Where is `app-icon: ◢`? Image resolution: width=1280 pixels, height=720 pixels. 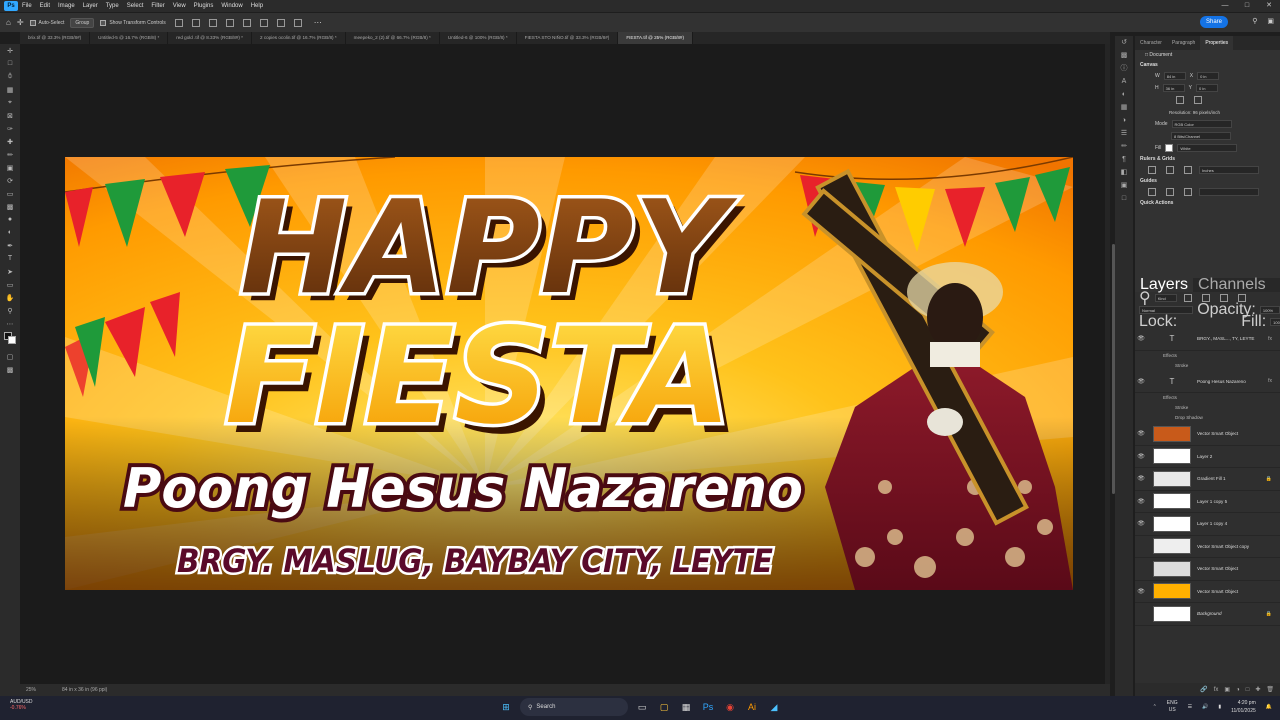 app-icon: ◢ is located at coordinates (774, 707).